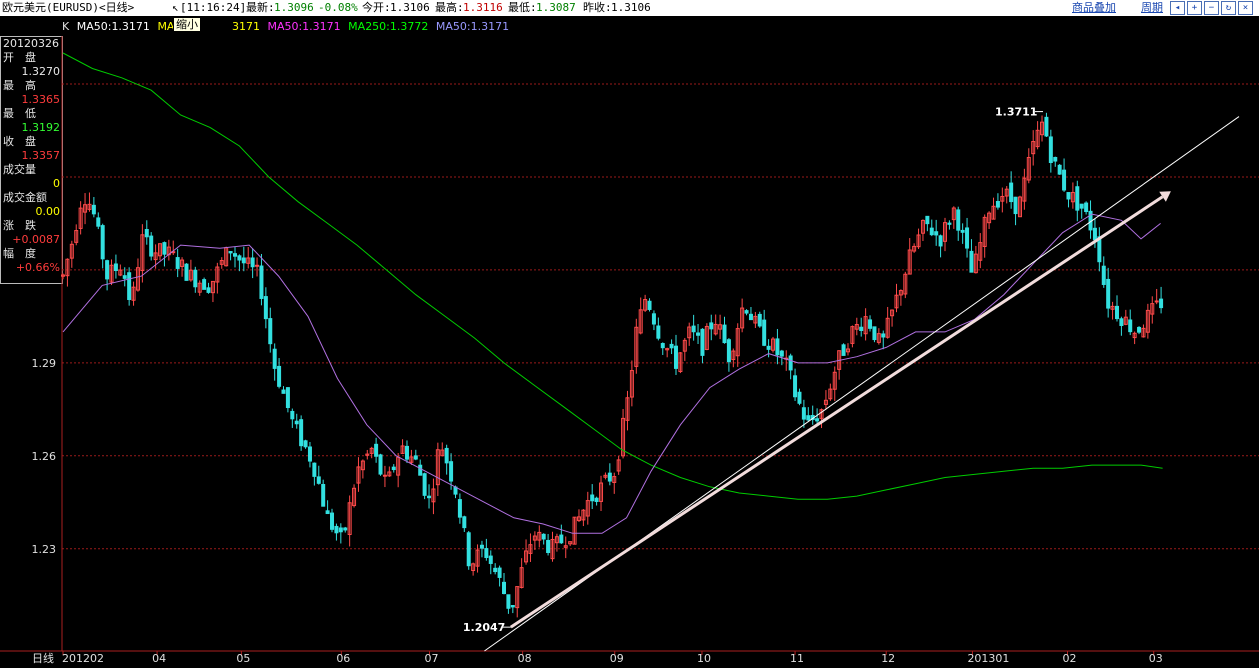  Describe the element at coordinates (19, 85) in the screenshot. I see `info-label: 最 高` at that location.